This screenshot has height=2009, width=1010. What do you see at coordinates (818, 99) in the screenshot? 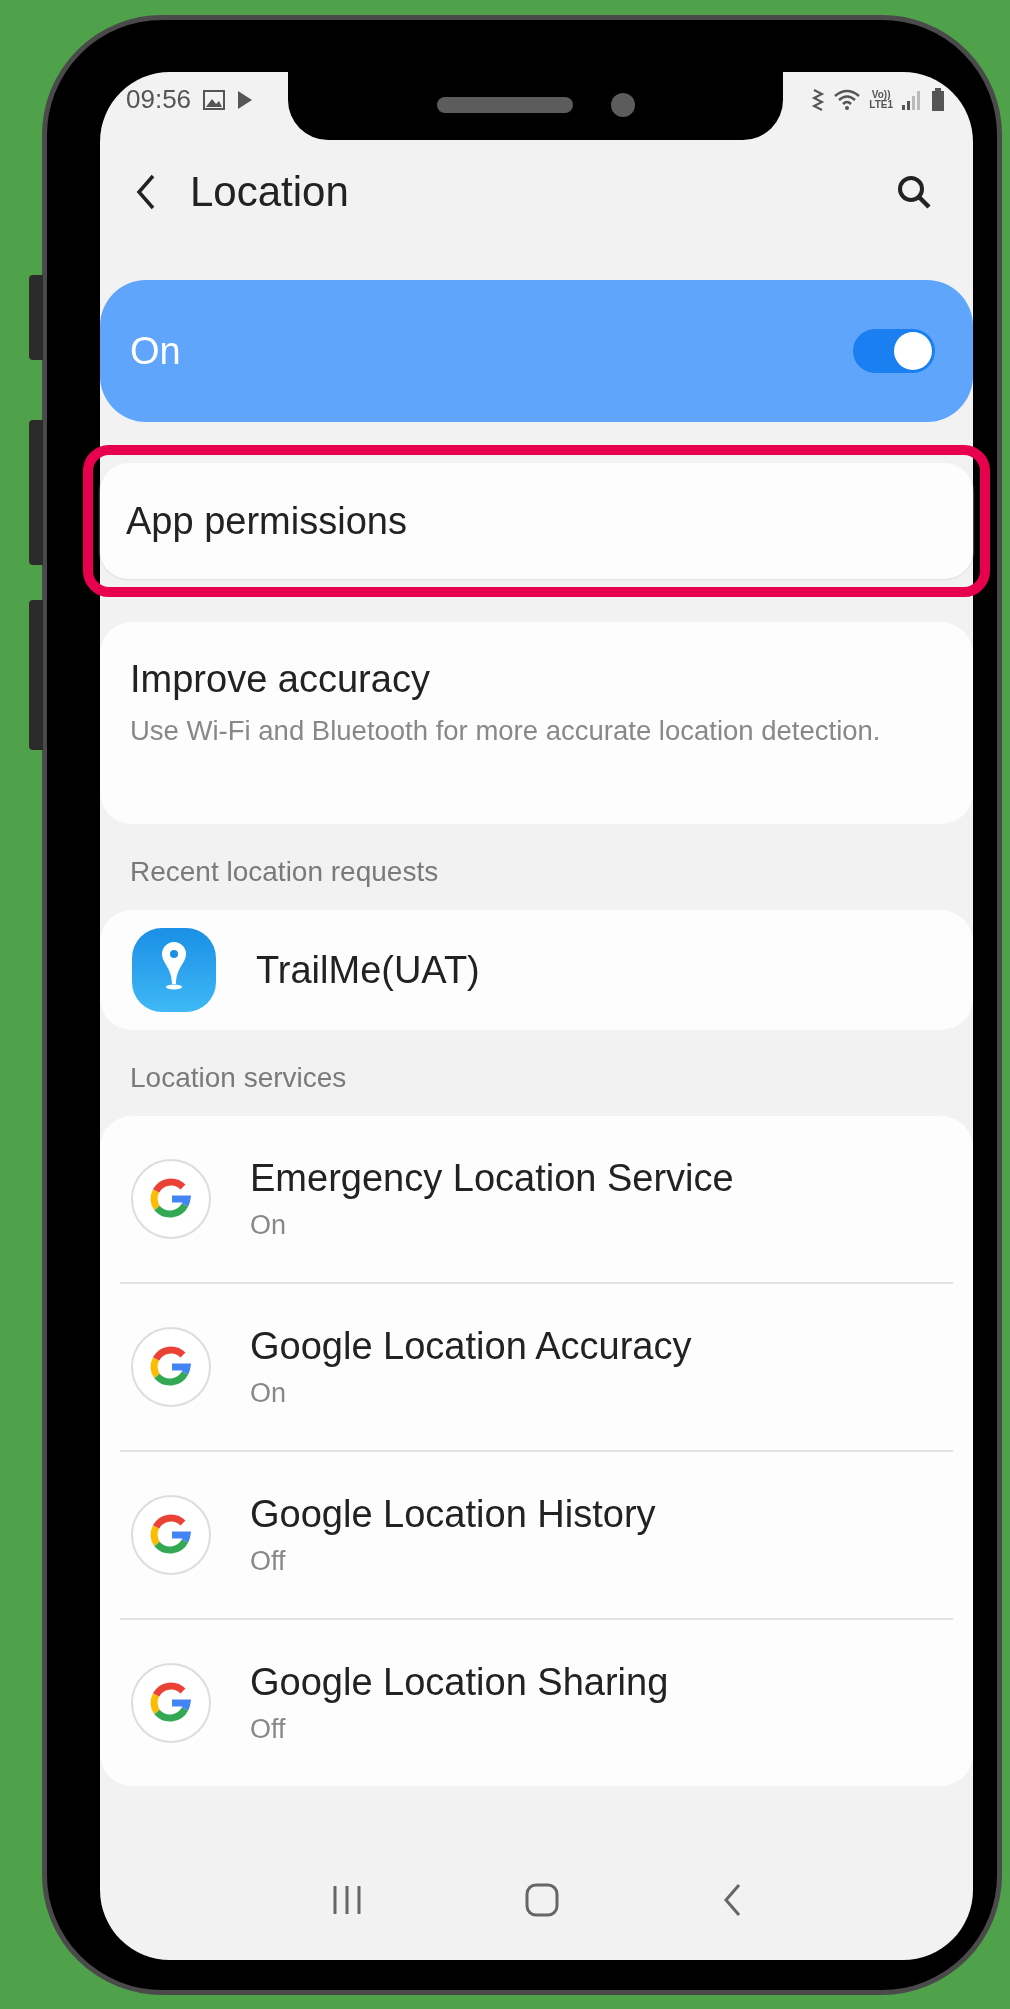
I see `vibrate-icon` at bounding box center [818, 99].